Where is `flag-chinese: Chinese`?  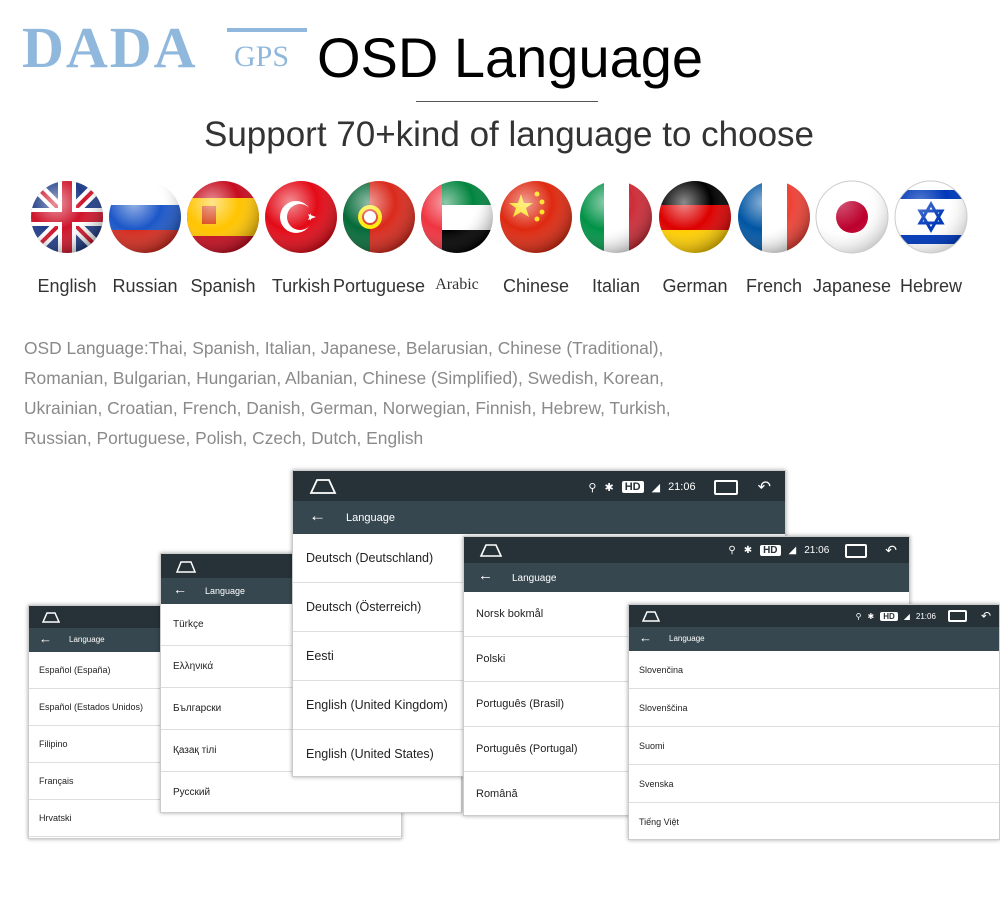 flag-chinese: Chinese is located at coordinates (536, 238).